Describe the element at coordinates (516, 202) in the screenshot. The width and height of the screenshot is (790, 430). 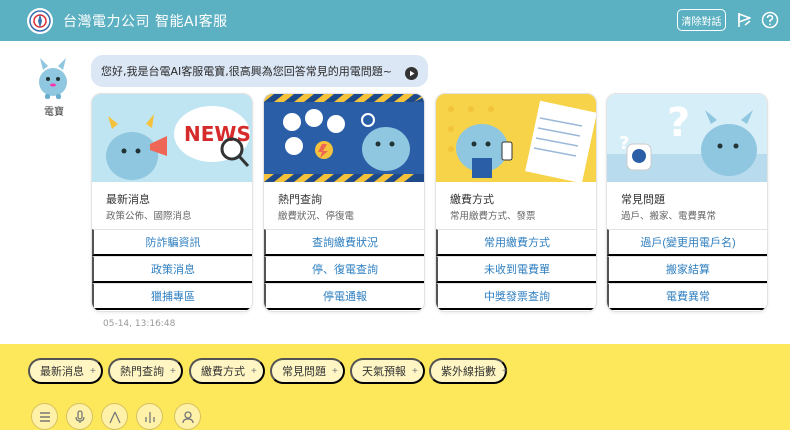
I see `card-payment-methods: 繳費方式 常用繳費方式、發票 常用繳費方式 未收到電費單 中獎發票查詢` at that location.